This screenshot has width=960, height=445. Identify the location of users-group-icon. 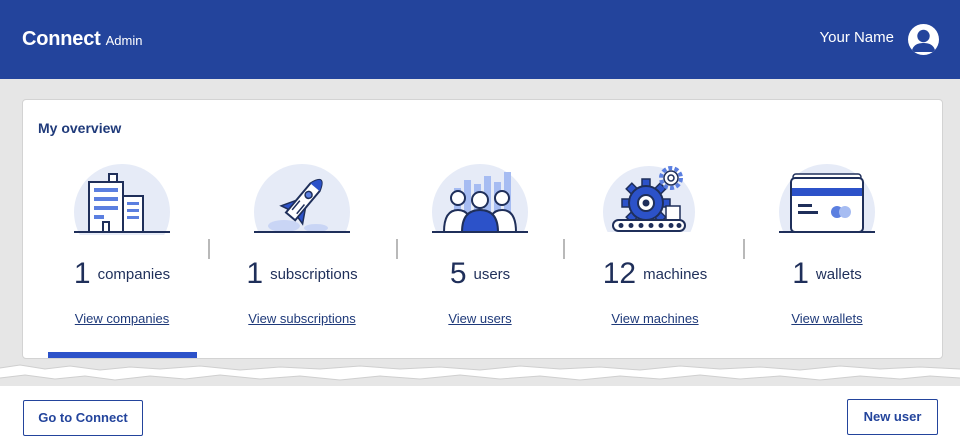
(480, 210).